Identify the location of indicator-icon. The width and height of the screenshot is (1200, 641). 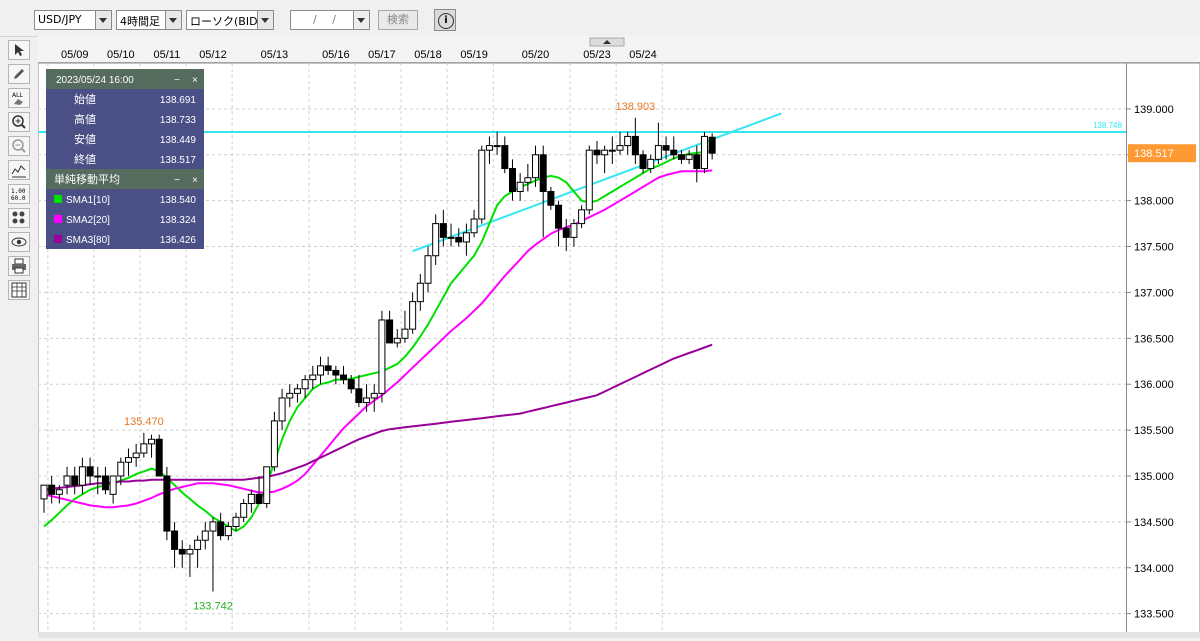
(19, 170).